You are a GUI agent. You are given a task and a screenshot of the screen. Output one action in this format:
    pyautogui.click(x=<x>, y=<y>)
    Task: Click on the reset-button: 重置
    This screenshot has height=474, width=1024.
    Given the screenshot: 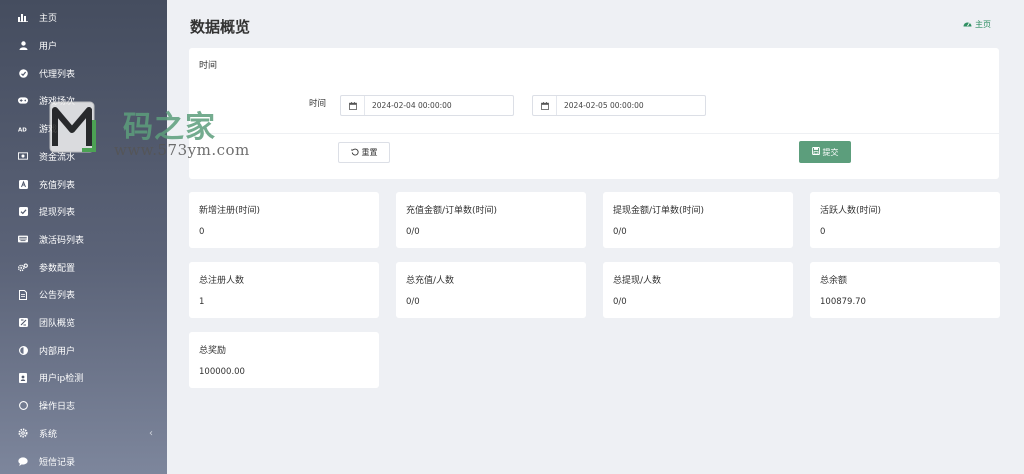 What is the action you would take?
    pyautogui.click(x=364, y=152)
    